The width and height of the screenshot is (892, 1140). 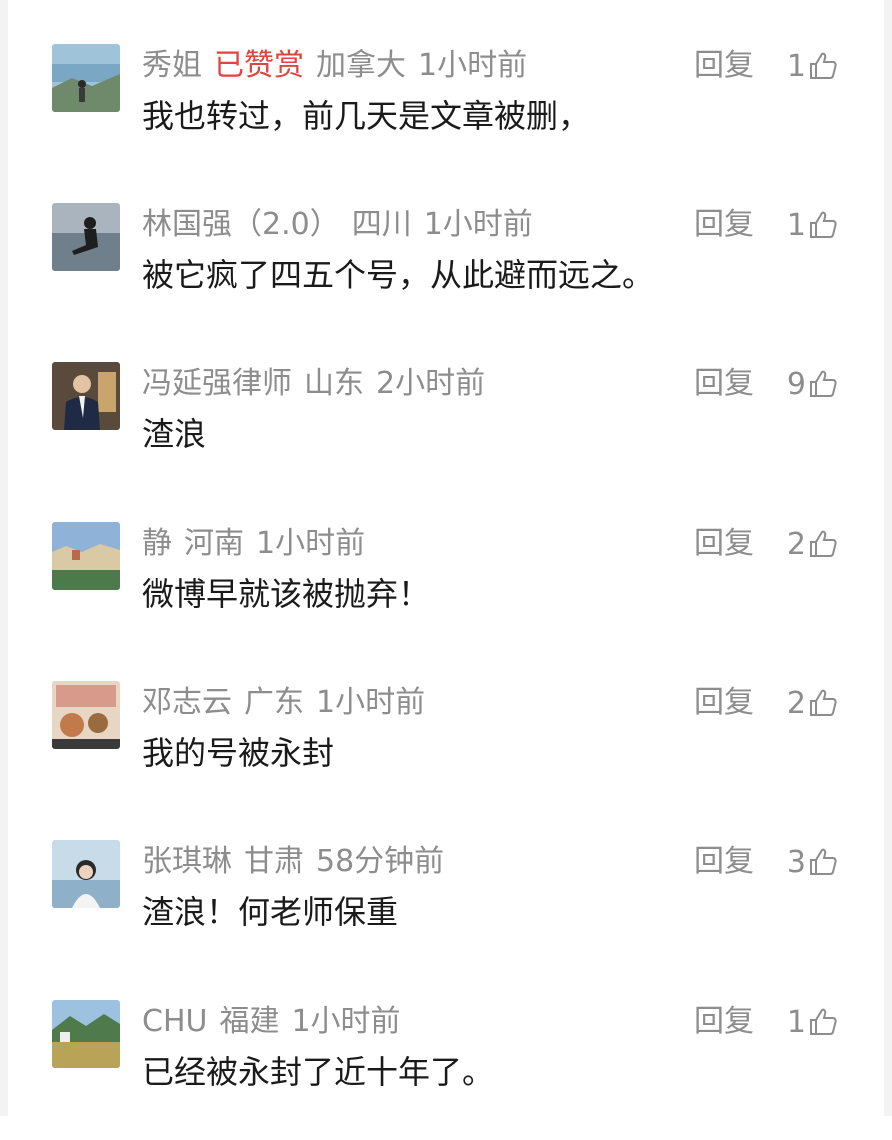 What do you see at coordinates (274, 861) in the screenshot?
I see `commenter-location: 甘肃` at bounding box center [274, 861].